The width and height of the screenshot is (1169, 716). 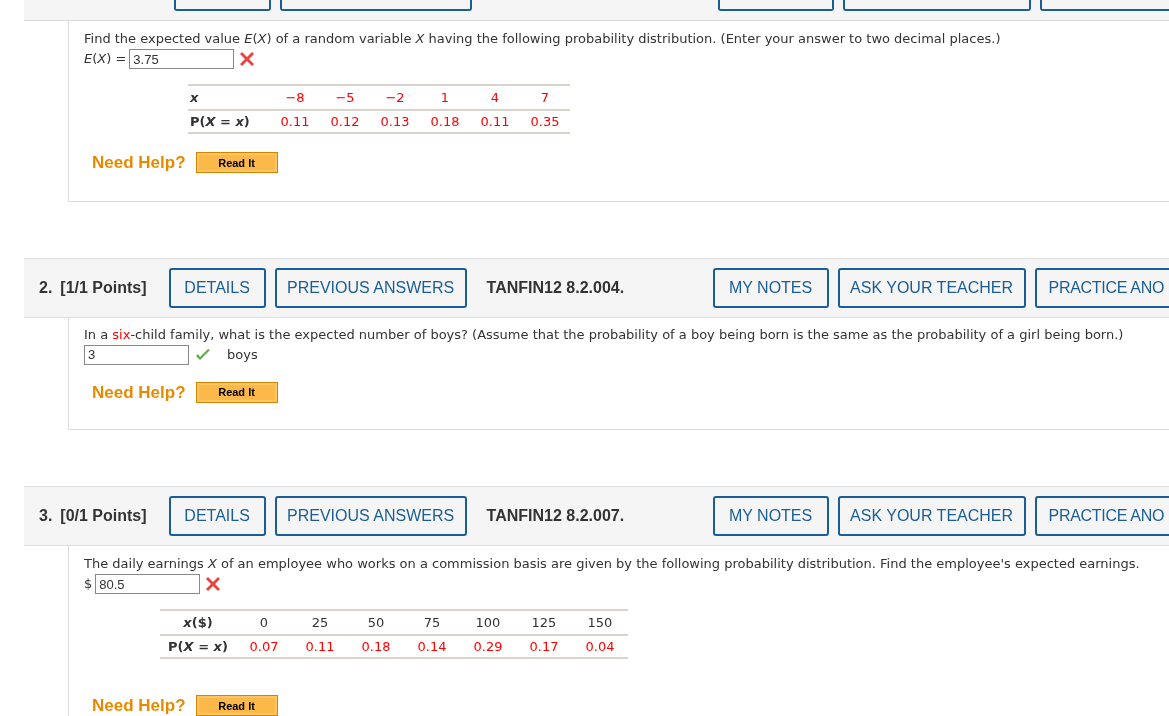 I want to click on table-cell-text: 0.17, so click(x=544, y=646).